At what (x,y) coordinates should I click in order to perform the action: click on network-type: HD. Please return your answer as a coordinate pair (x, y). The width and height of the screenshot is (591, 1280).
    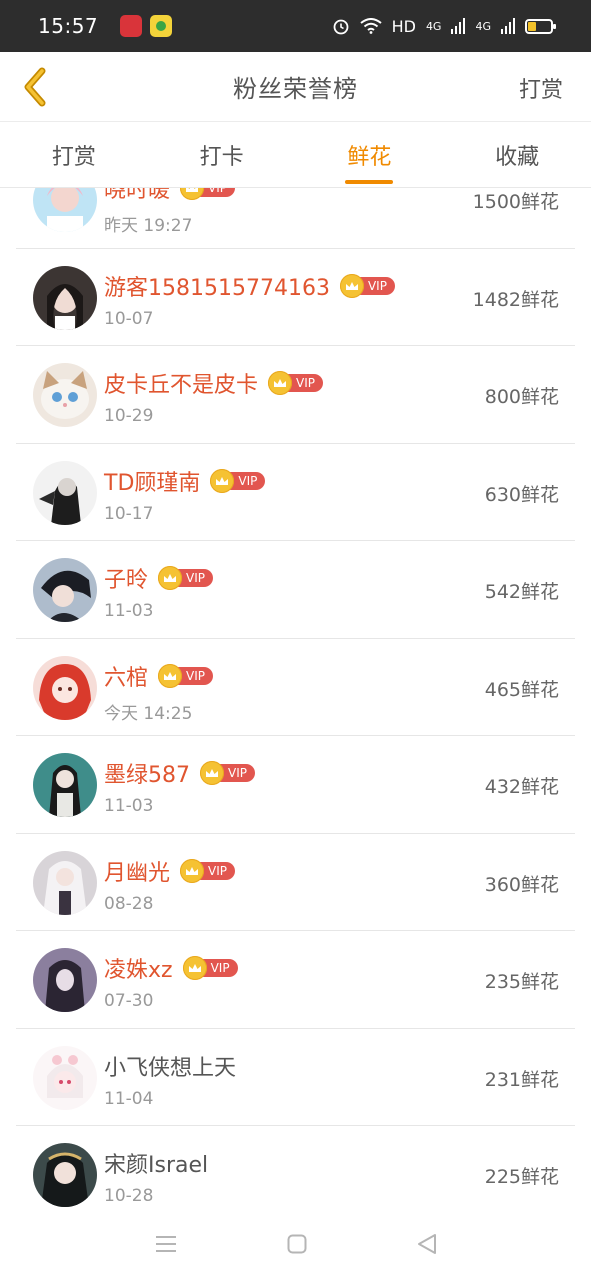
    Looking at the image, I should click on (403, 26).